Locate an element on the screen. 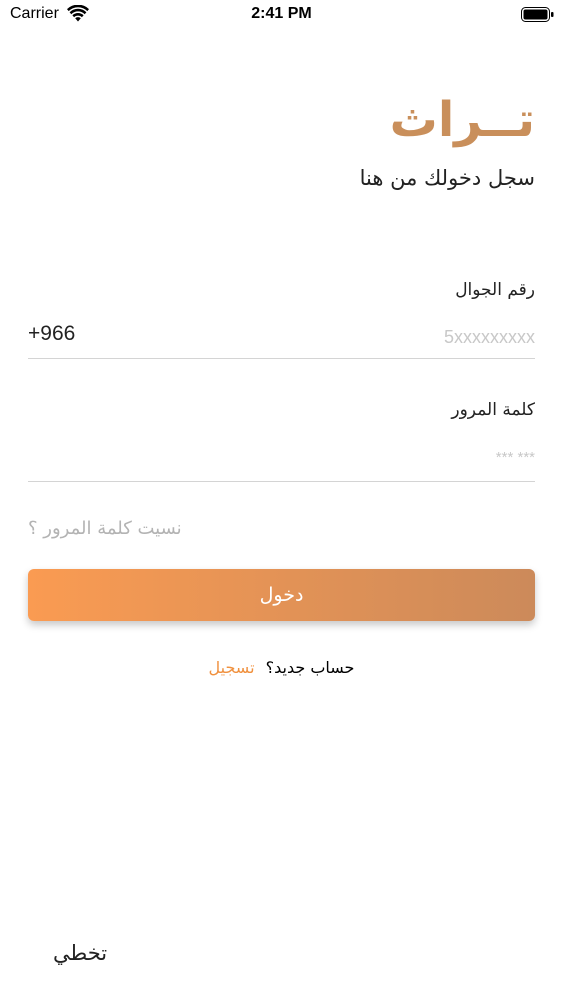 The height and width of the screenshot is (1000, 563). app-logo: تــراث is located at coordinates (462, 120).